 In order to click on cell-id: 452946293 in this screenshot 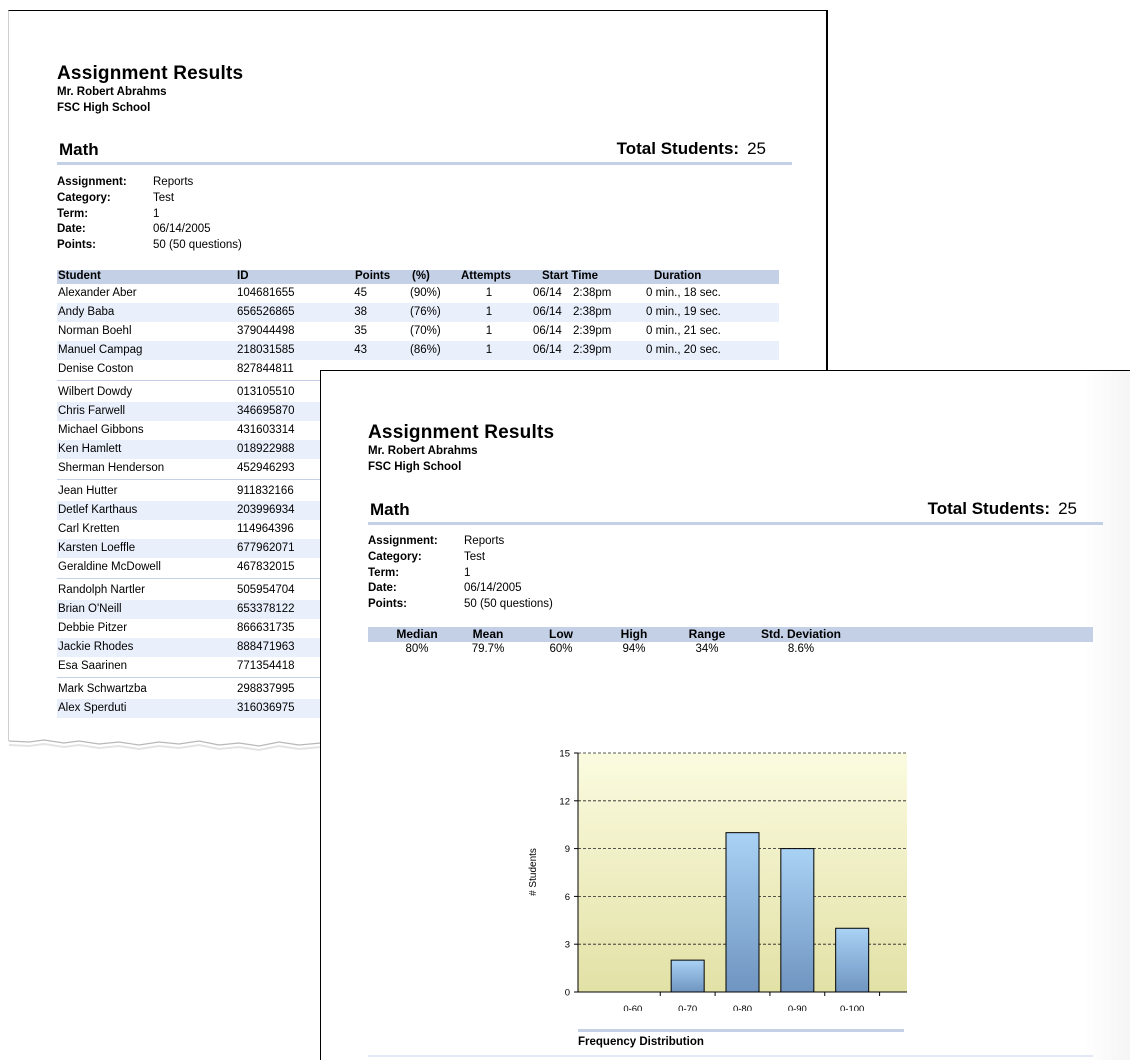, I will do `click(266, 468)`.